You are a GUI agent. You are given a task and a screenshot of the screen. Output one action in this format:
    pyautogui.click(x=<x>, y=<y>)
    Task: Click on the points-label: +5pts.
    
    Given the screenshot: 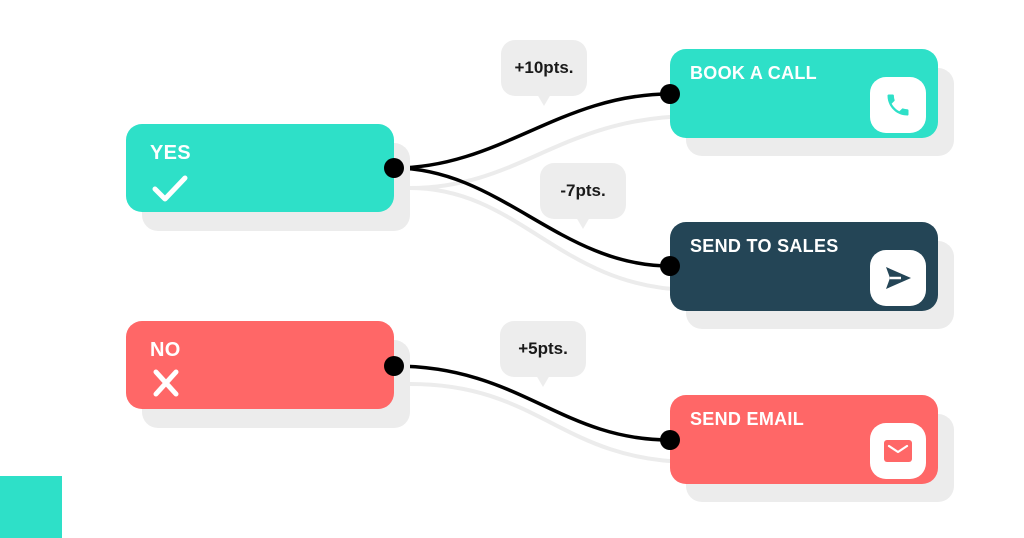 What is the action you would take?
    pyautogui.click(x=543, y=348)
    